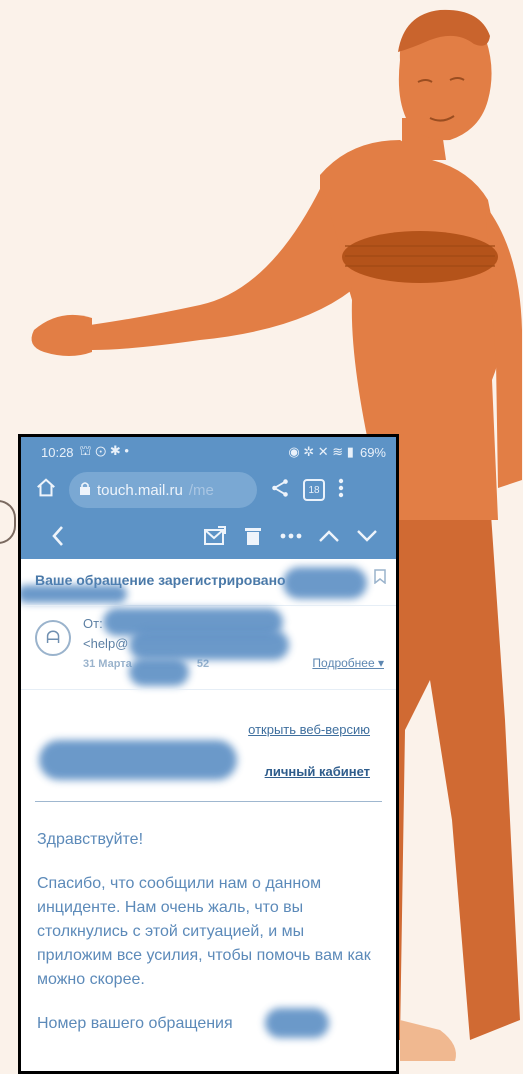 This screenshot has width=523, height=1074. What do you see at coordinates (329, 536) in the screenshot?
I see `chevron-up-icon` at bounding box center [329, 536].